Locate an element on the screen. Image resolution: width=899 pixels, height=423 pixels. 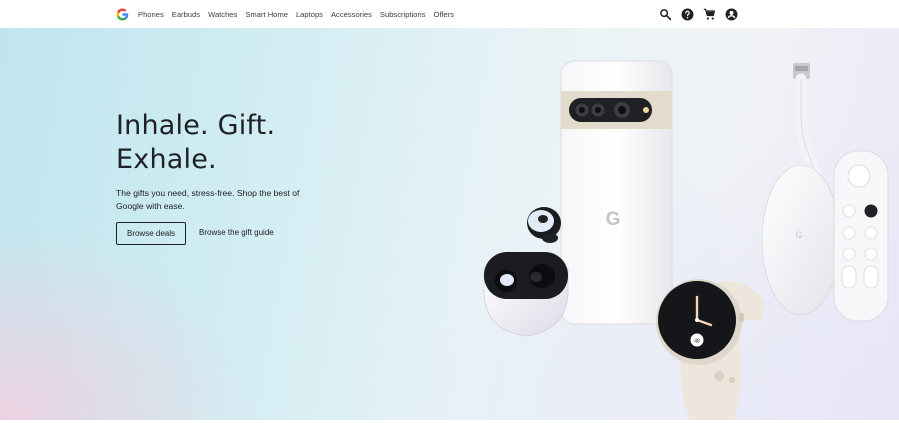
nav-link-watches: Watches is located at coordinates (222, 14).